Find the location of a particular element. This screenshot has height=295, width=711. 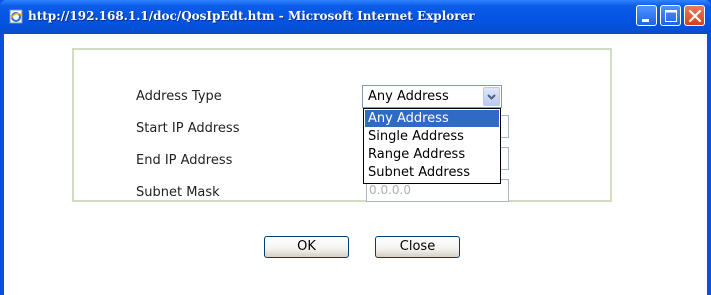

maximize-icon is located at coordinates (671, 16).